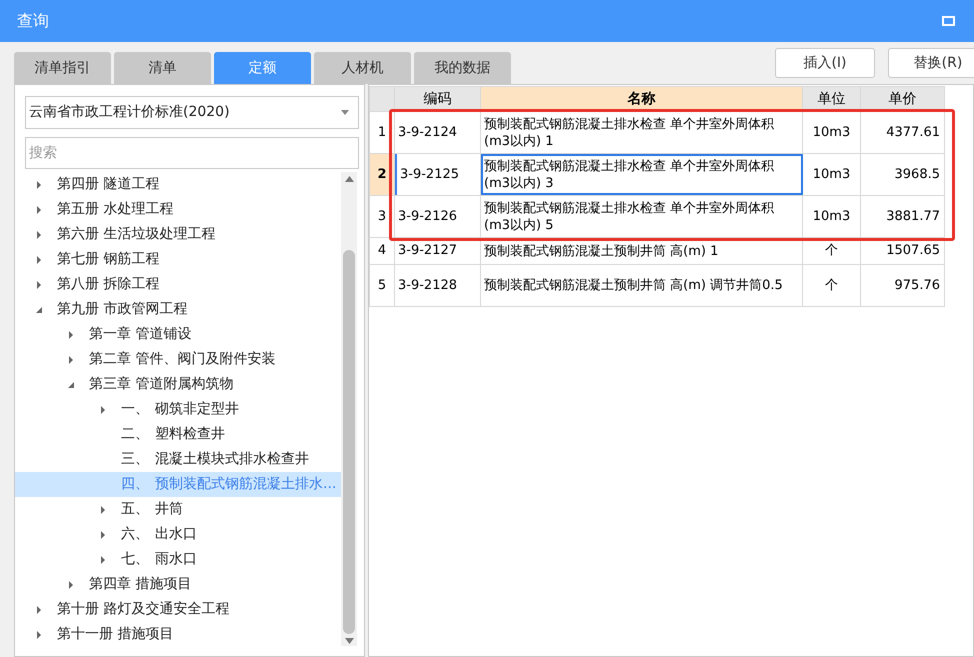  What do you see at coordinates (903, 99) in the screenshot?
I see `column-header: 单价` at bounding box center [903, 99].